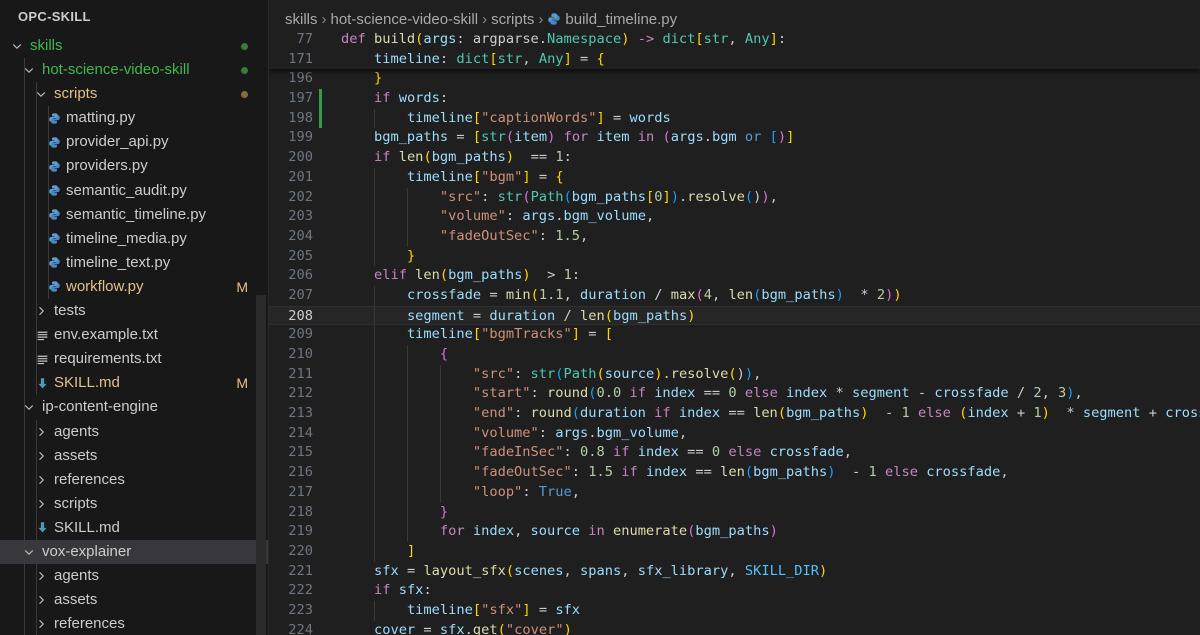  What do you see at coordinates (134, 262) in the screenshot?
I see `file-item: timeline_text.py` at bounding box center [134, 262].